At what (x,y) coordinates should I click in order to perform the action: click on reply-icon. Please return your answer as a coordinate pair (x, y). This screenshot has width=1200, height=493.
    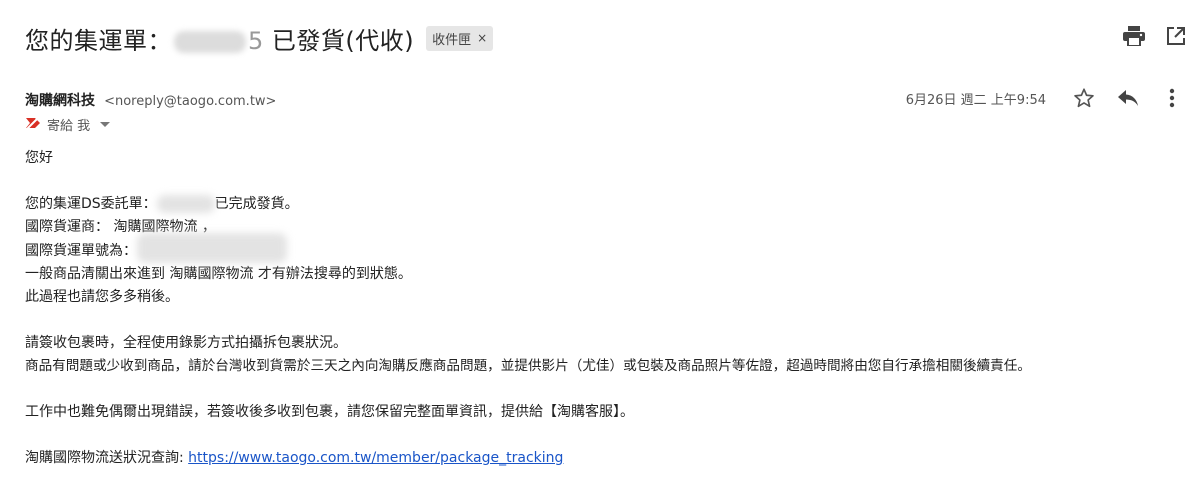
    Looking at the image, I should click on (1128, 98).